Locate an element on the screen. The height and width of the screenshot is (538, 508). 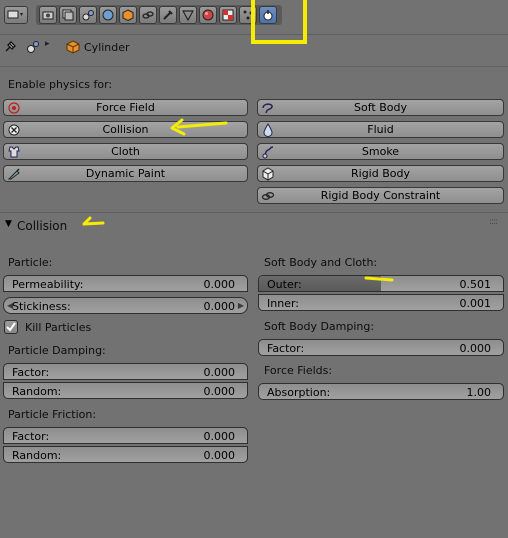
stickiness-field: ◀ Stickiness: 0.000 ▶ is located at coordinates (125, 305).